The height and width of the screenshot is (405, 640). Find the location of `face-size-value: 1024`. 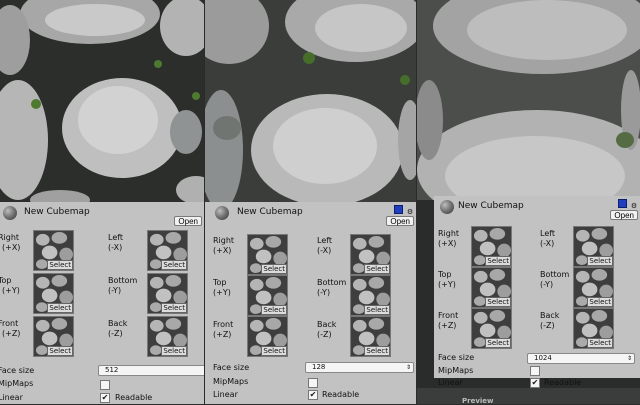

face-size-value: 1024 is located at coordinates (543, 358).